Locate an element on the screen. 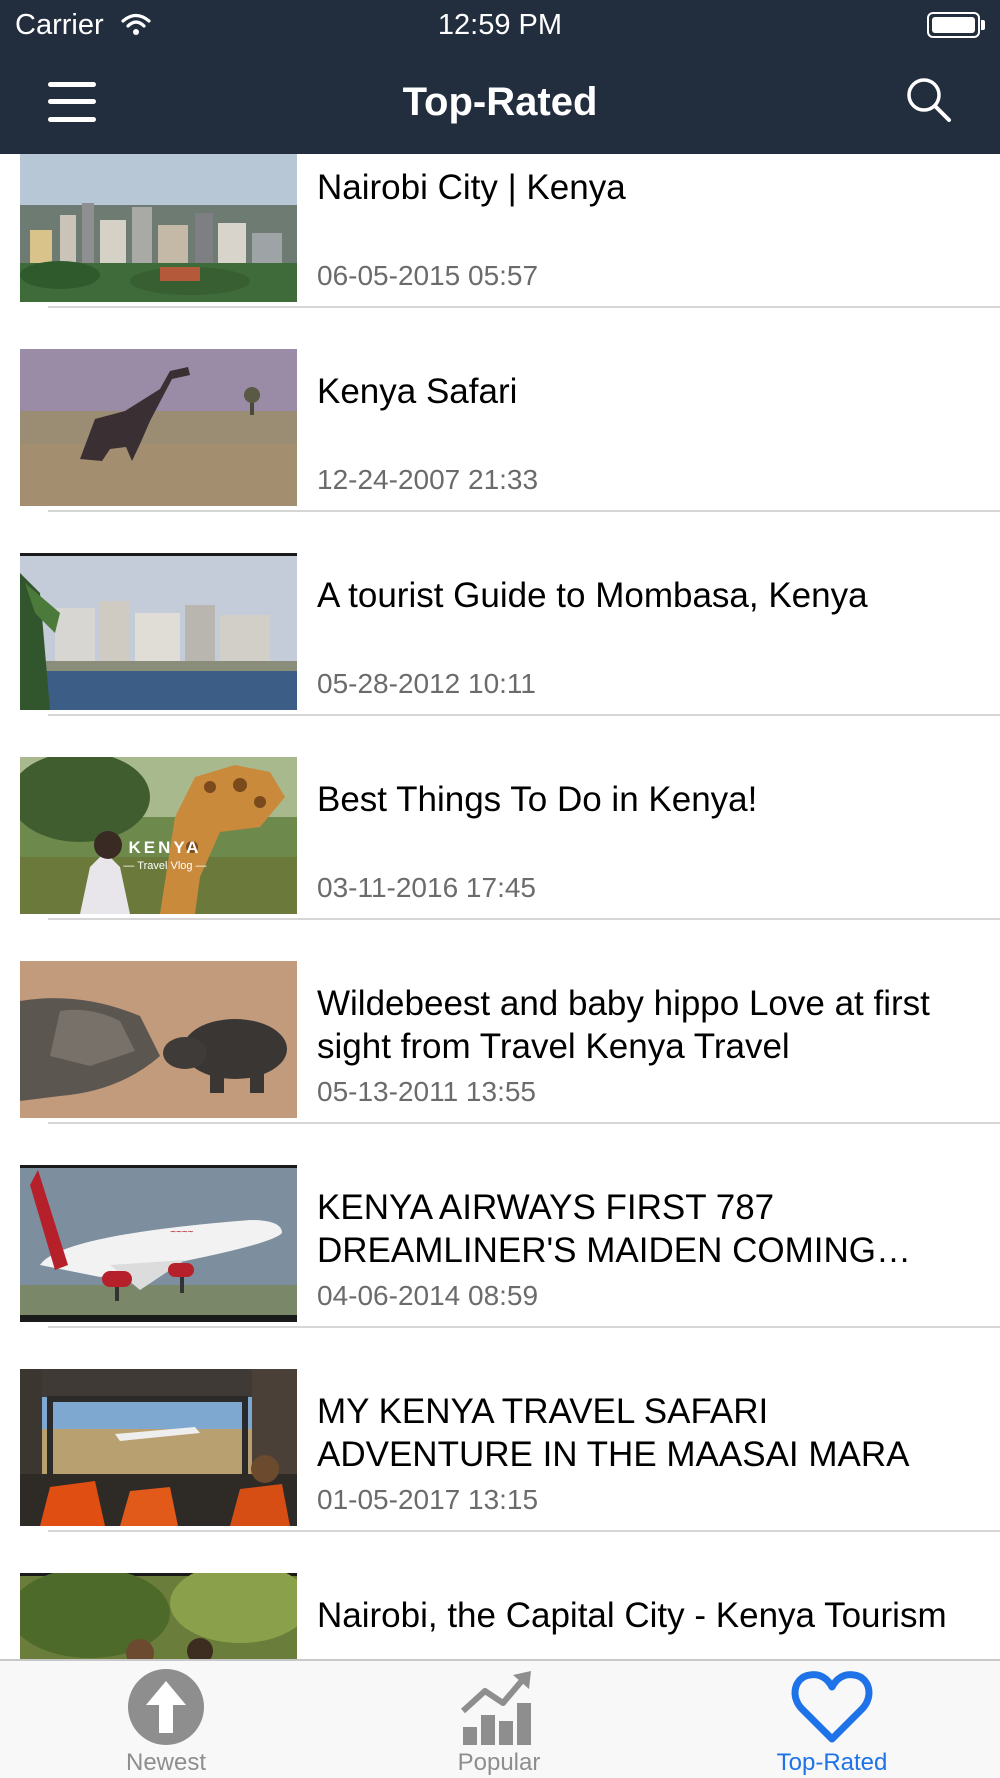 The height and width of the screenshot is (1778, 1000). tab-popular: Popular is located at coordinates (499, 1719).